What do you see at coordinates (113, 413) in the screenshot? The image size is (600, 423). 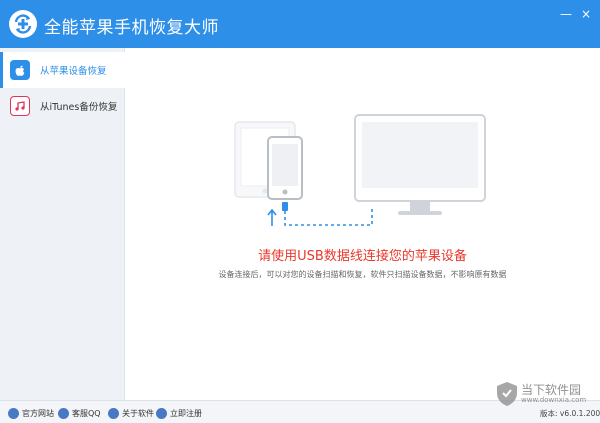 I see `info-icon` at bounding box center [113, 413].